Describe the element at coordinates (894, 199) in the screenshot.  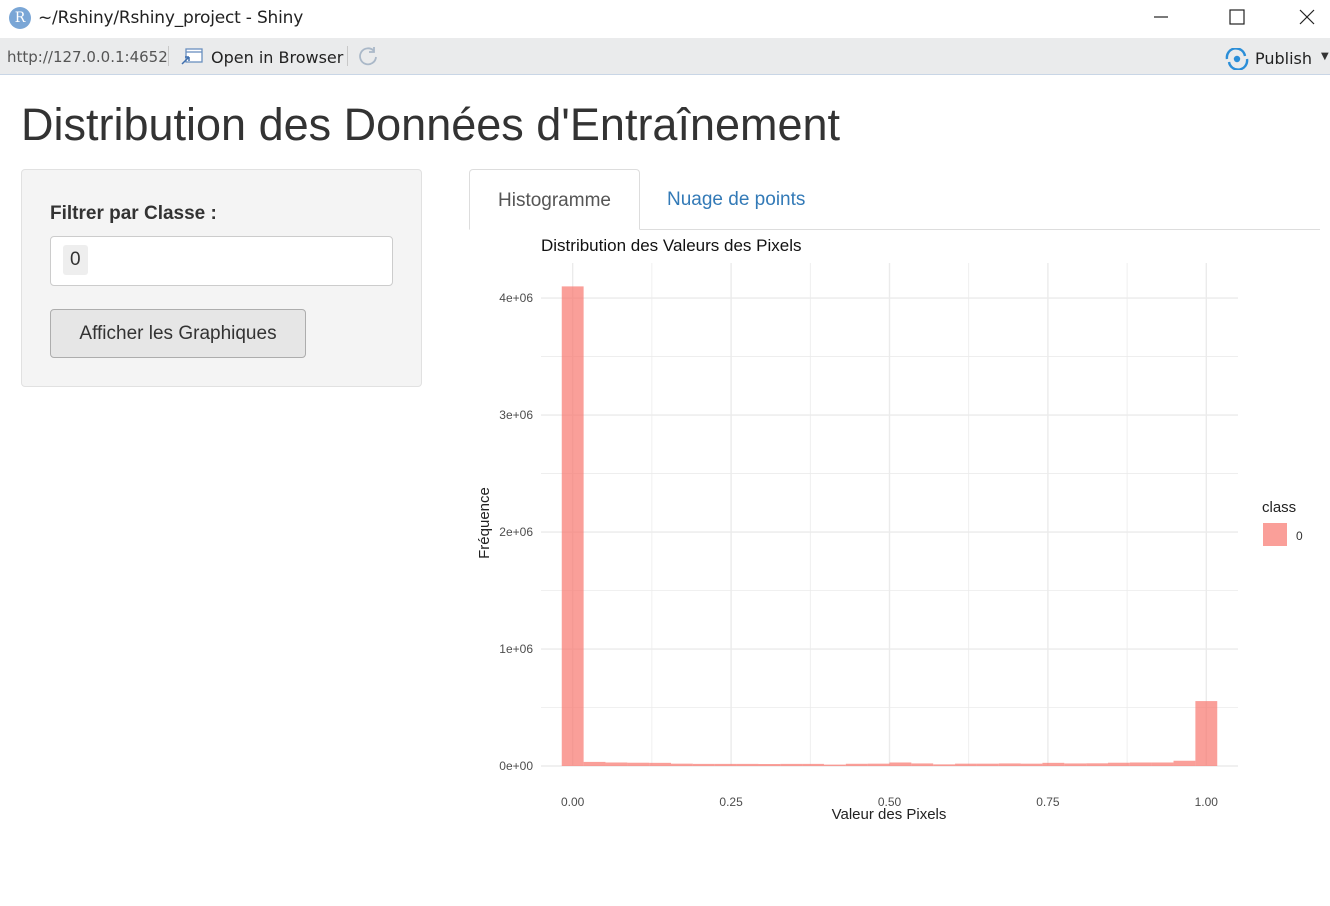
I see `tabs-bar: Histogramme Nuage de points` at that location.